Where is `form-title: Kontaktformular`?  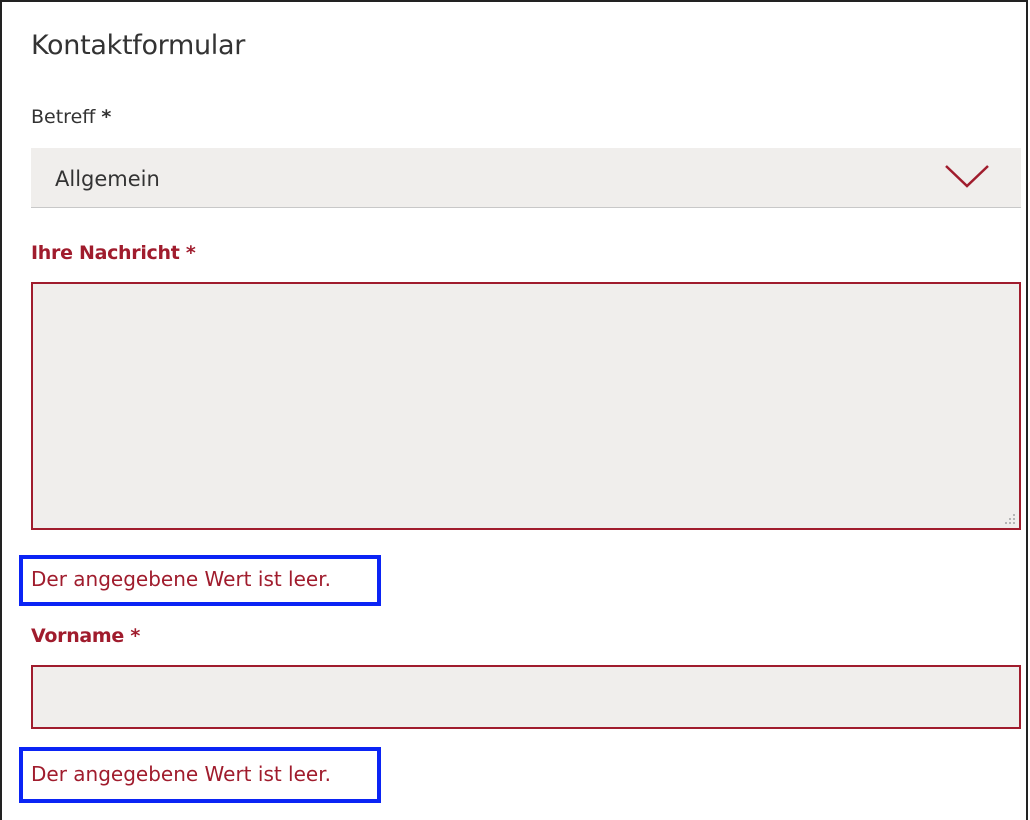
form-title: Kontaktformular is located at coordinates (138, 45).